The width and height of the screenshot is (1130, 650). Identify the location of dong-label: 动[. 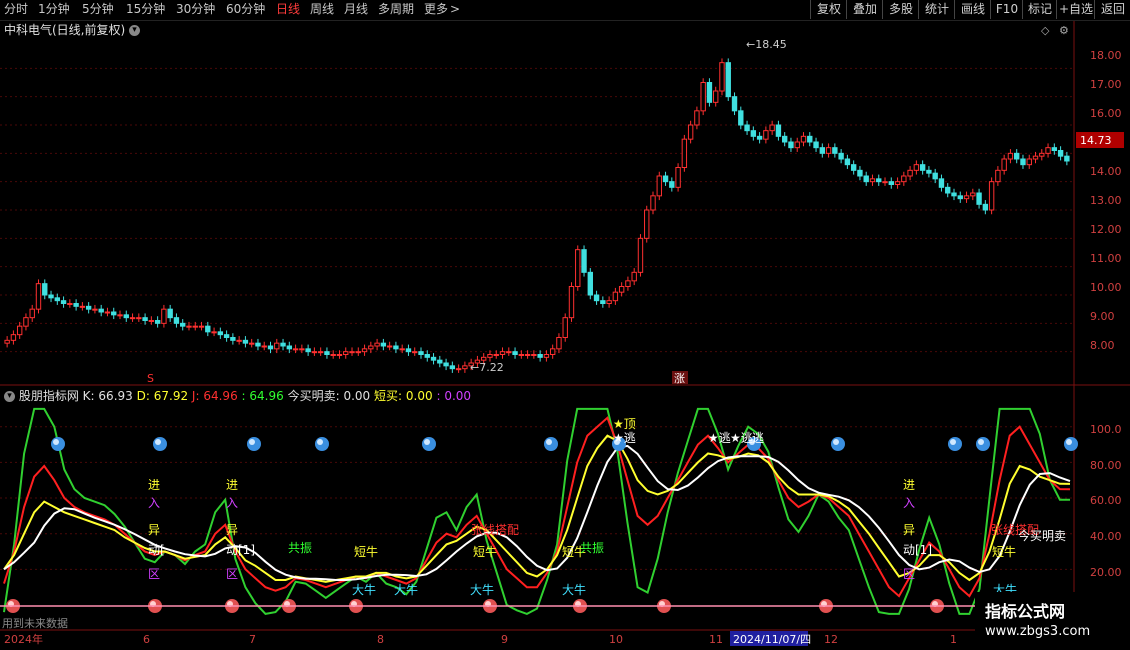
(156, 550).